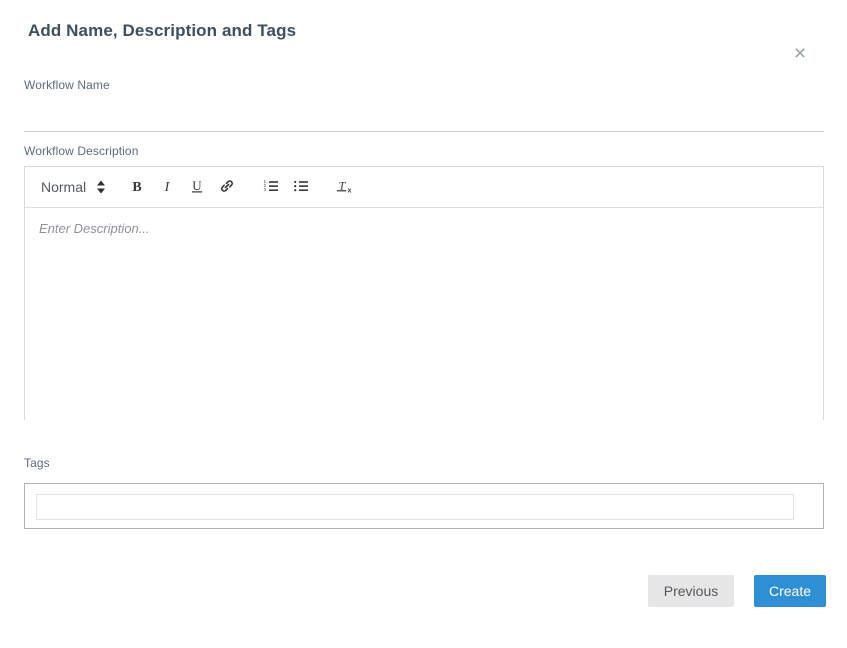  What do you see at coordinates (423, 33) in the screenshot?
I see `modal-header: Add Name, Description and Tags ×` at bounding box center [423, 33].